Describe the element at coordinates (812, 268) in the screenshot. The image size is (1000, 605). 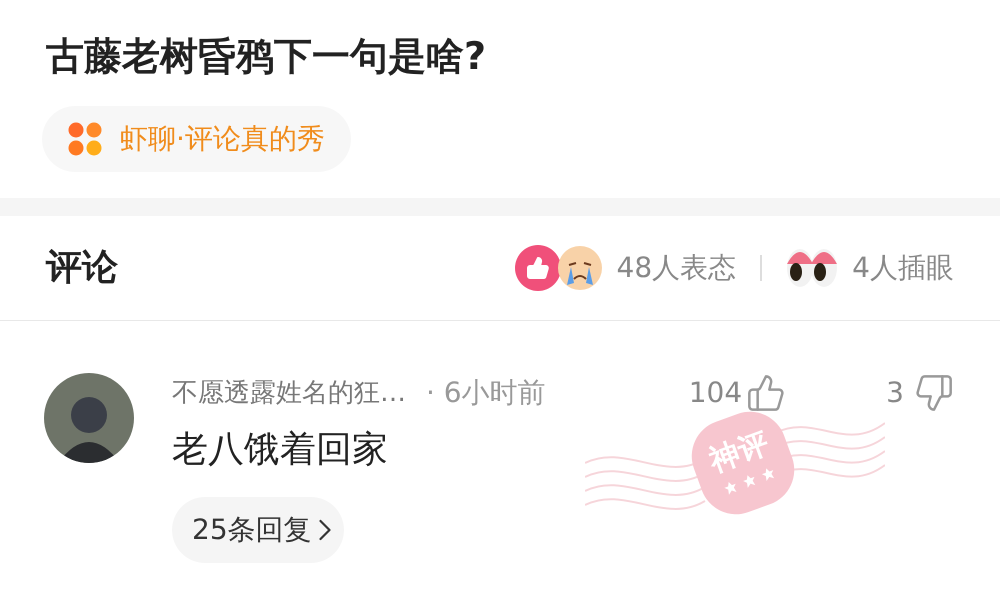
I see `eyes-icon` at that location.